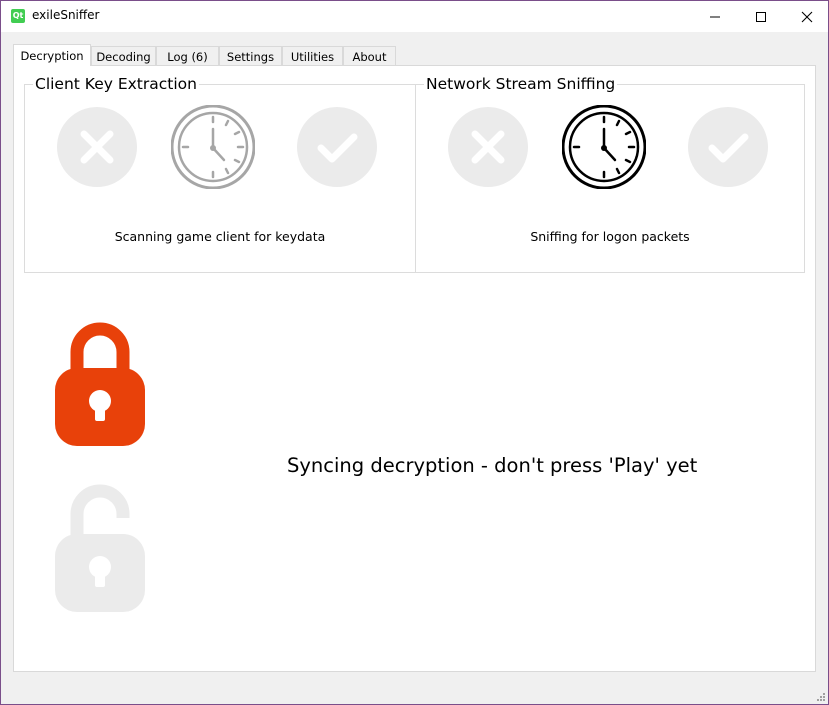 This screenshot has height=705, width=829. I want to click on qt-app-icon: Qt, so click(18, 16).